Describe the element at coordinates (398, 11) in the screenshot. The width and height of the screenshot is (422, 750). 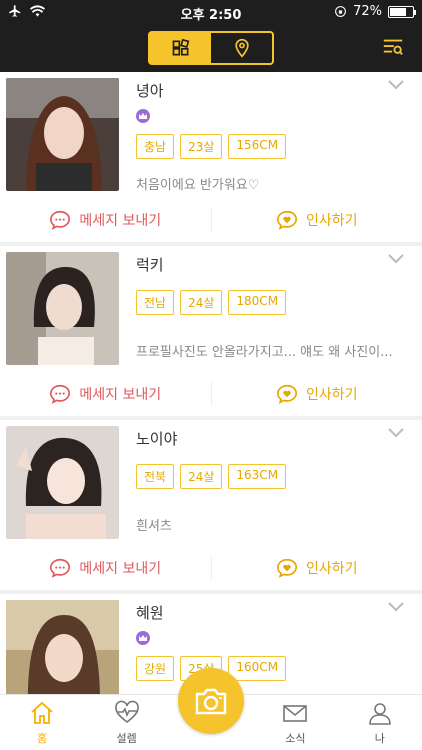
I see `battery-fill` at that location.